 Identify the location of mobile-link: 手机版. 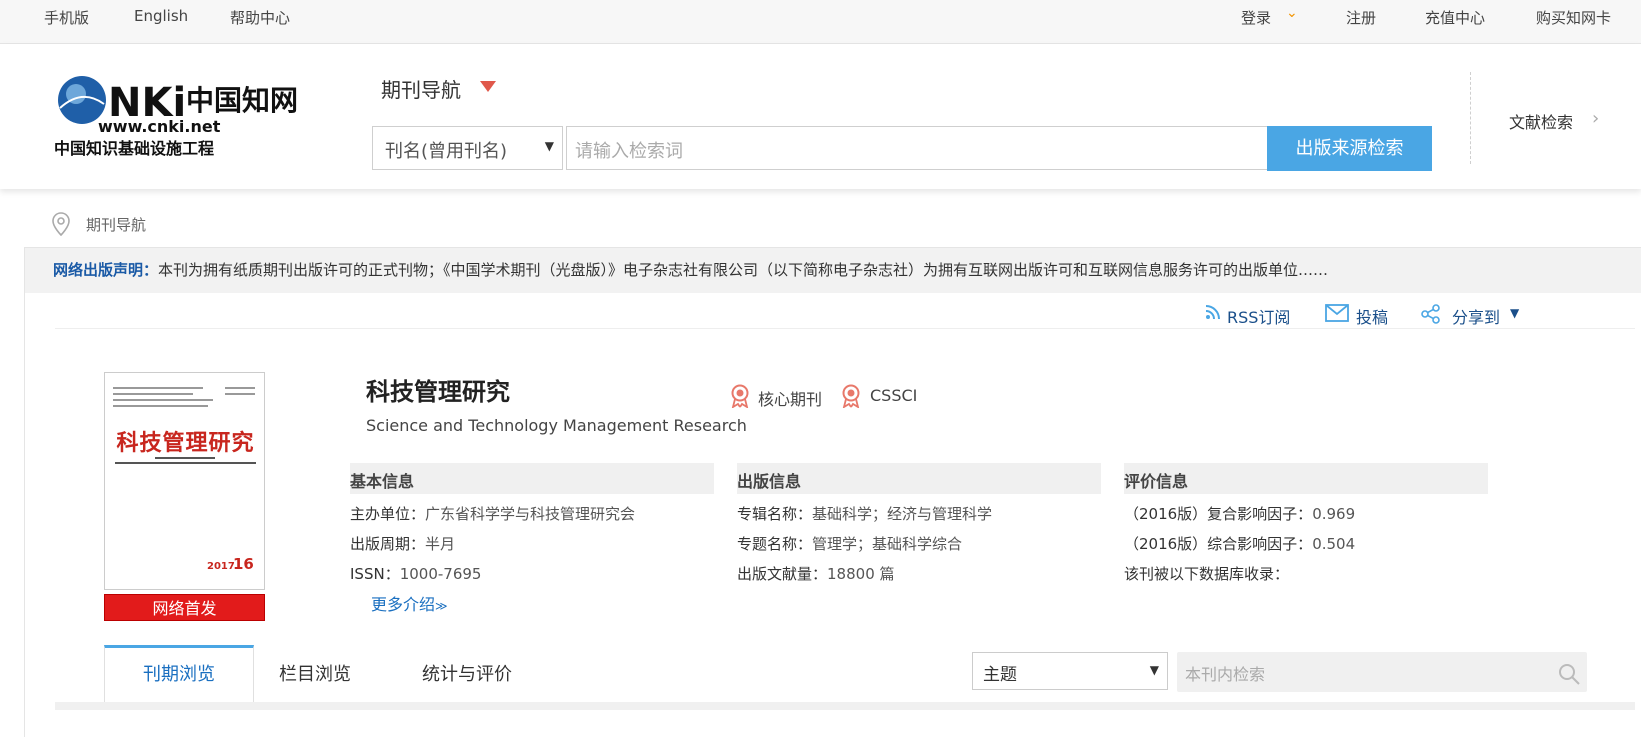
(66, 17).